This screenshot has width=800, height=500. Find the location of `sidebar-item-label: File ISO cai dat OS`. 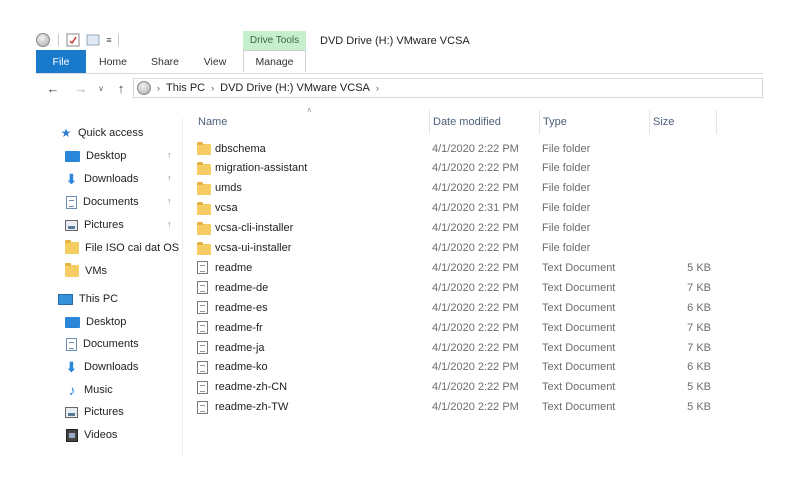

sidebar-item-label: File ISO cai dat OS is located at coordinates (132, 248).